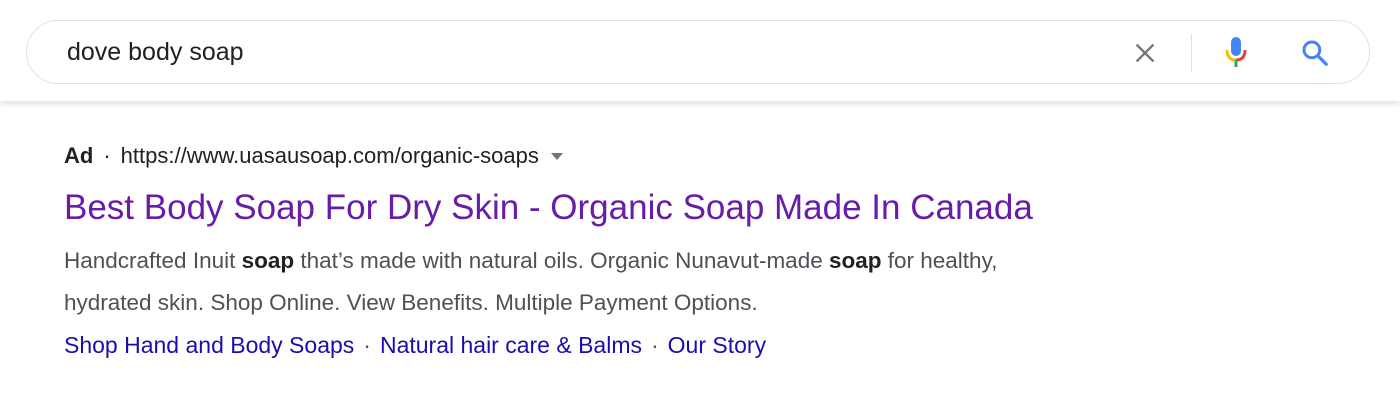 This screenshot has width=1400, height=419. I want to click on microphone-icon, so click(1236, 52).